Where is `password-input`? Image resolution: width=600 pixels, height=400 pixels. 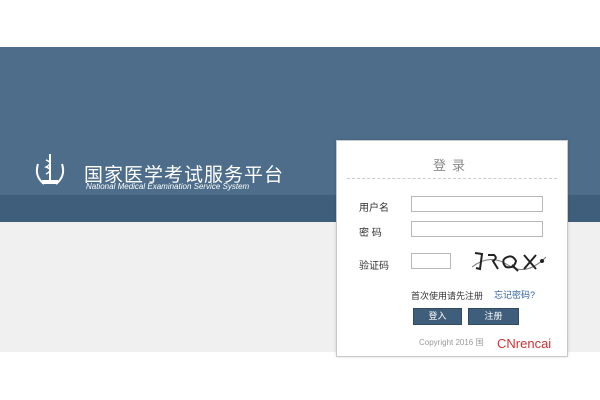
password-input is located at coordinates (477, 229).